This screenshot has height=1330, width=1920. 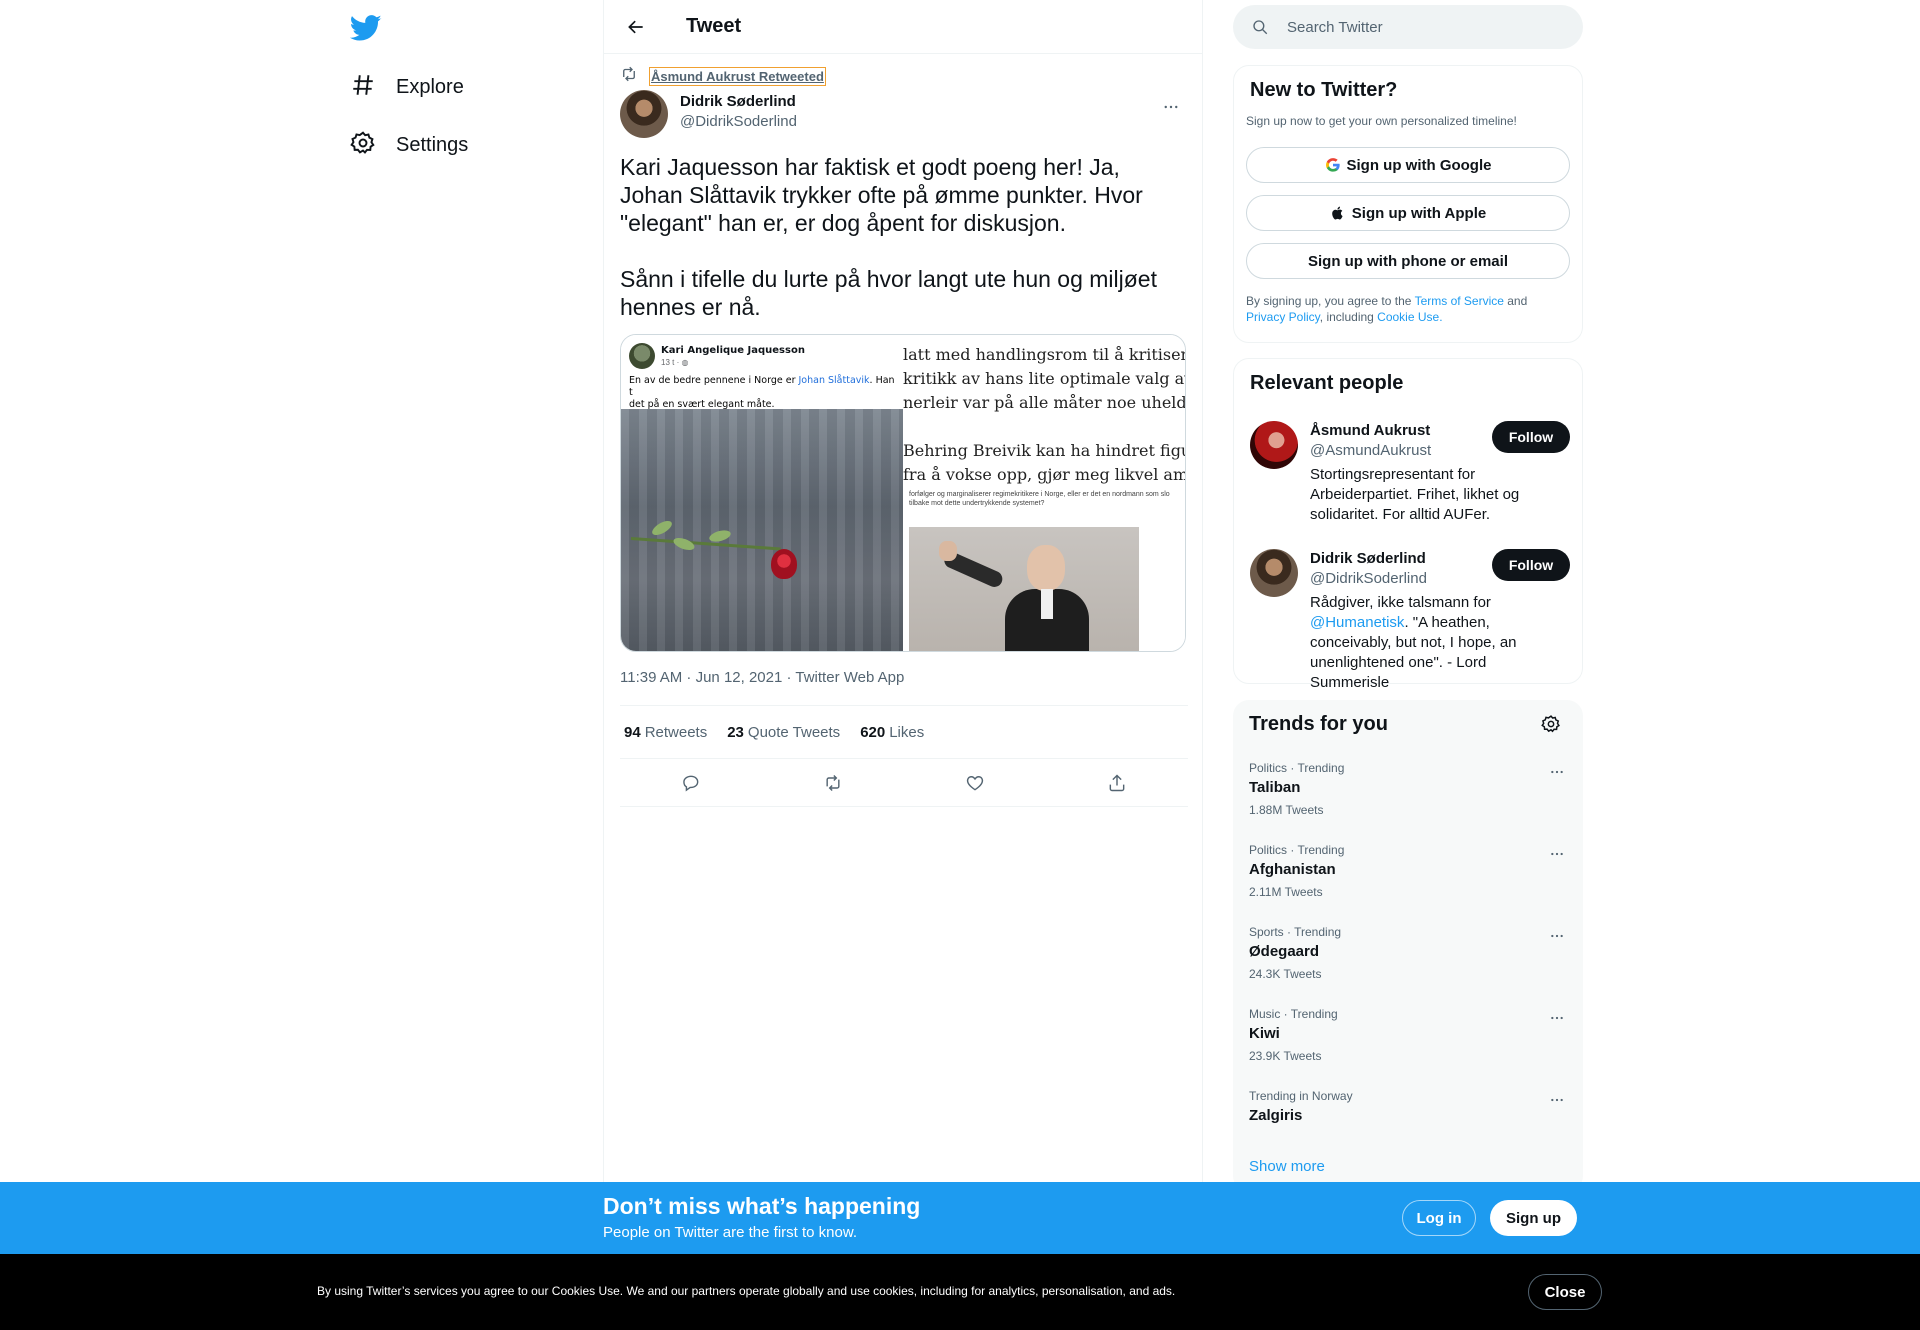 I want to click on heart-icon, so click(x=975, y=782).